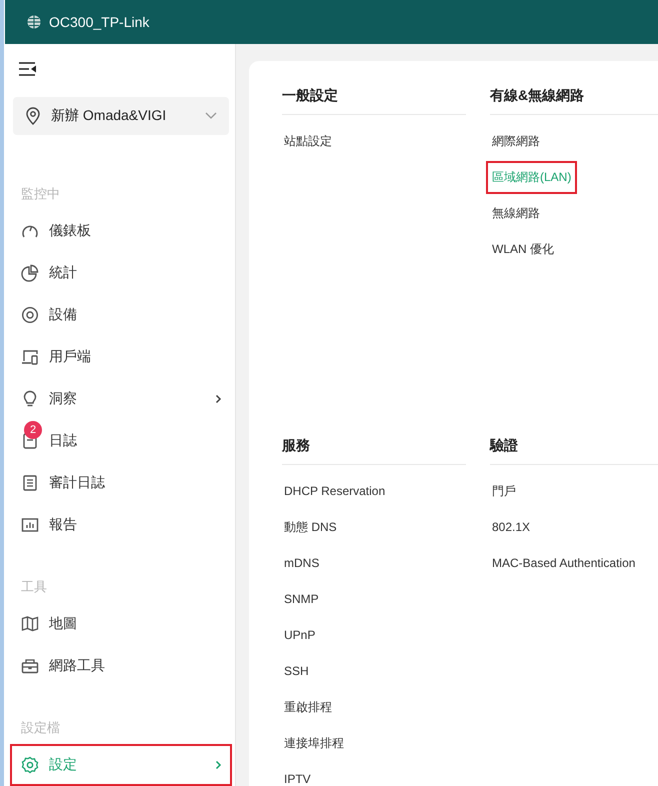 Image resolution: width=658 pixels, height=786 pixels. I want to click on bar-chart-icon, so click(30, 525).